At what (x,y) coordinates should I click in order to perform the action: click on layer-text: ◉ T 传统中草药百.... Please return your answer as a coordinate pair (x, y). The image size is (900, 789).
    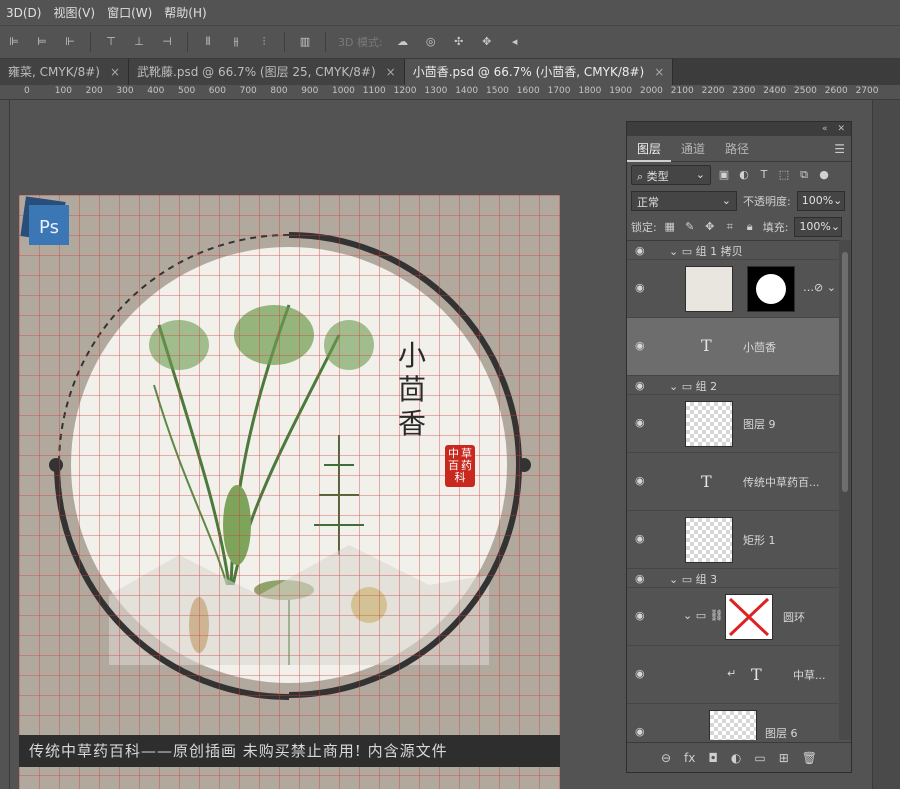
    Looking at the image, I should click on (733, 482).